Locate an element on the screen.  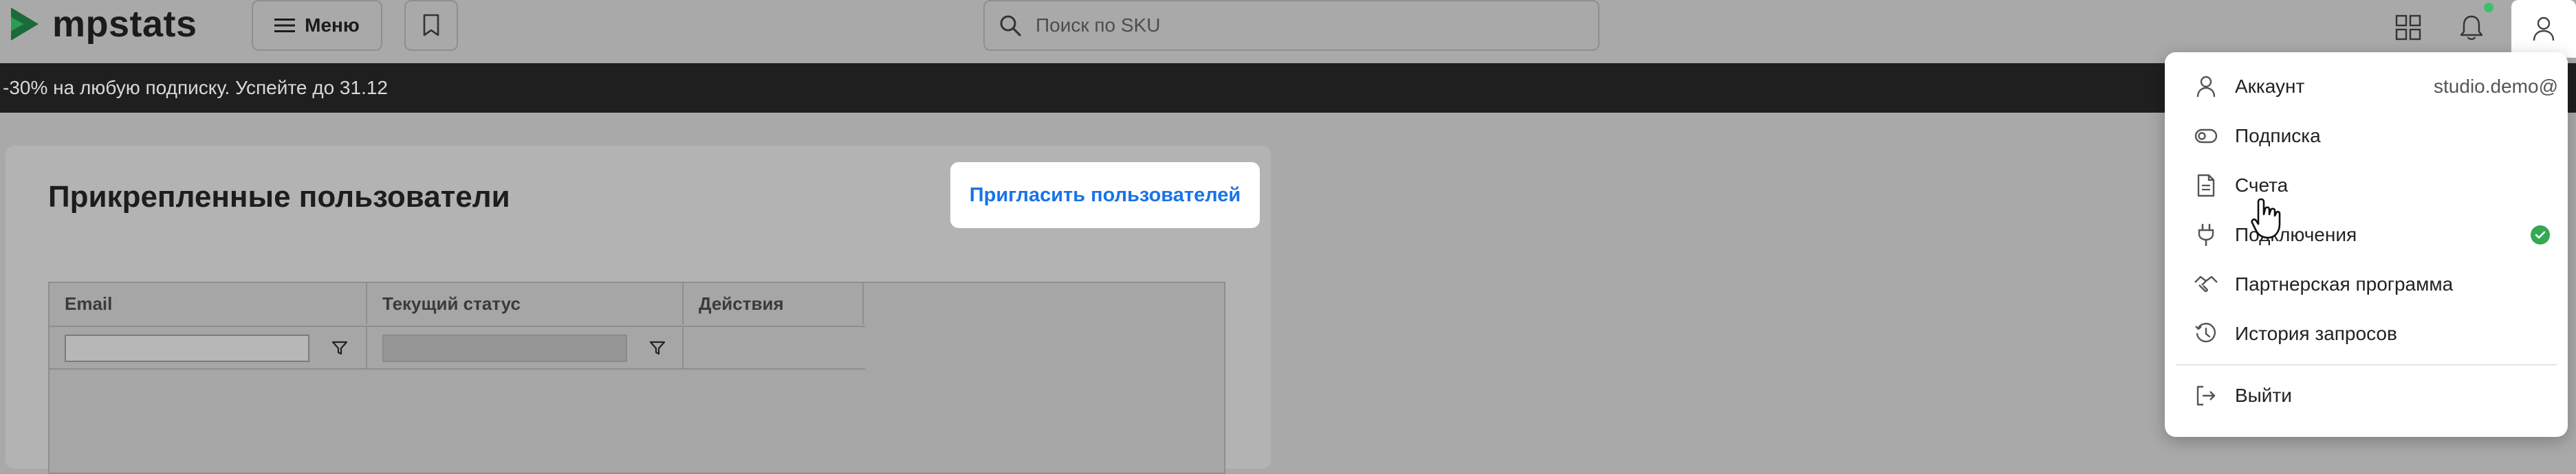
bookmark-icon is located at coordinates (431, 25).